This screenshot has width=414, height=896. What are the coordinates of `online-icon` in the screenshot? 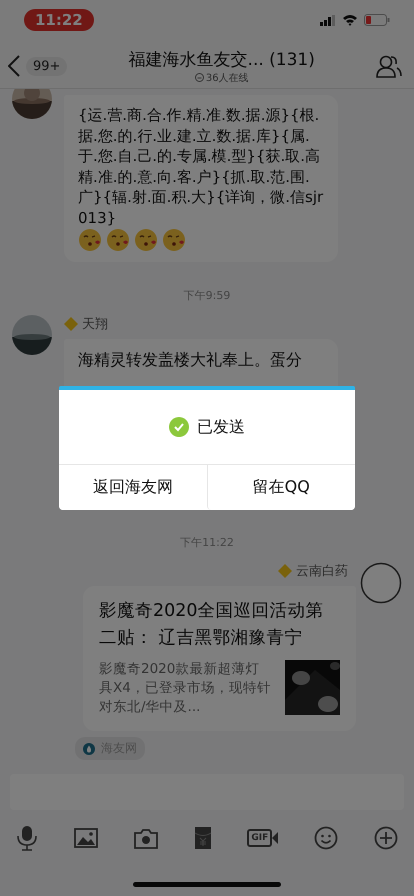 It's located at (199, 77).